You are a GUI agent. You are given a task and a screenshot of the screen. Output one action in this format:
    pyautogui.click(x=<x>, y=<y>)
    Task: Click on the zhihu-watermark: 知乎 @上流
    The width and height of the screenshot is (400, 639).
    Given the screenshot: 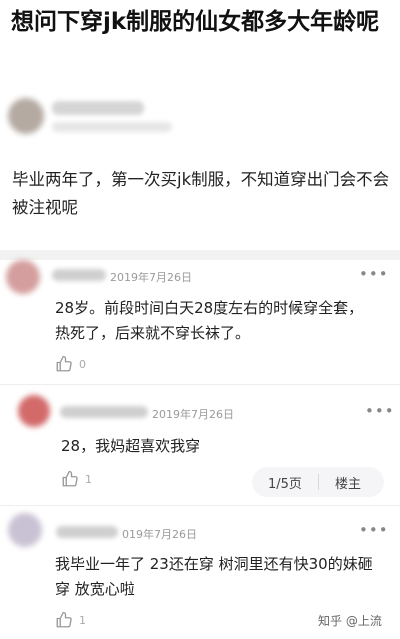 What is the action you would take?
    pyautogui.click(x=350, y=621)
    